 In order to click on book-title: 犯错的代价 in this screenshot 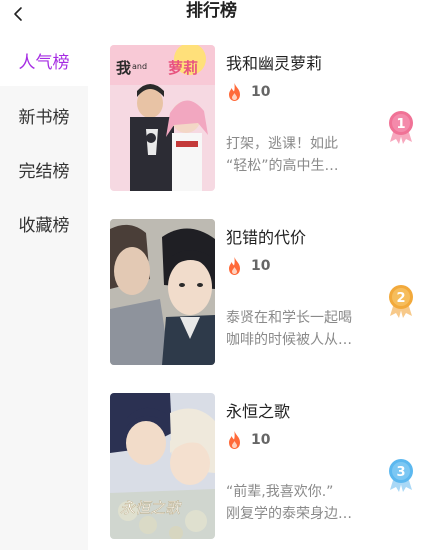, I will do `click(266, 237)`.